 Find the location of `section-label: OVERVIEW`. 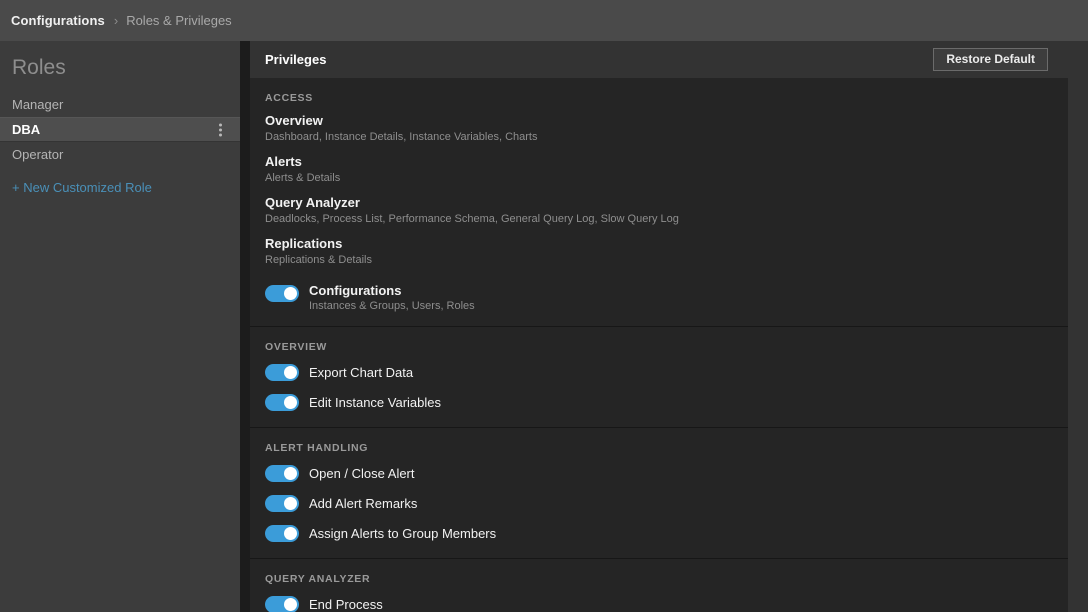

section-label: OVERVIEW is located at coordinates (296, 347).